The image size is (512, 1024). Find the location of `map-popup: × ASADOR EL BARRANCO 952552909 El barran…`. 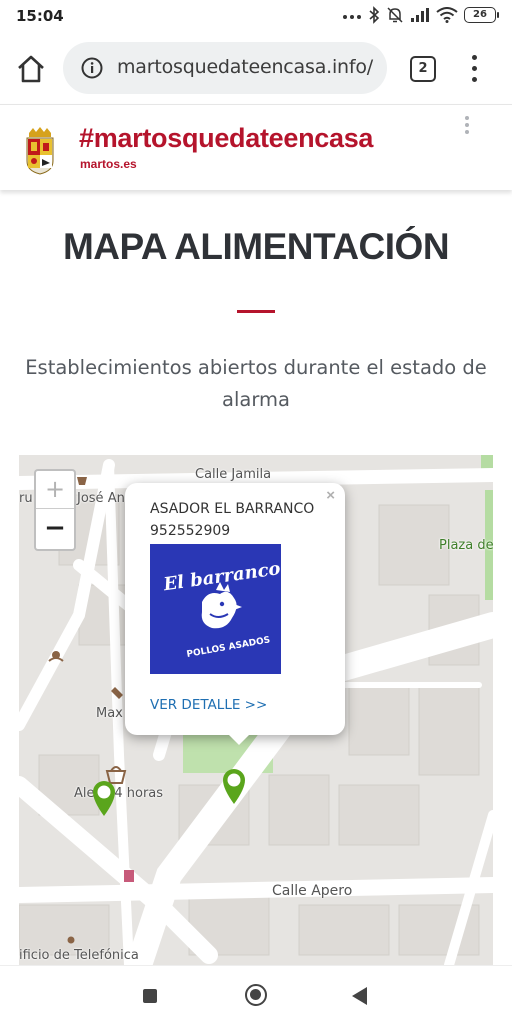

map-popup: × ASADOR EL BARRANCO 952552909 El barran… is located at coordinates (235, 614).